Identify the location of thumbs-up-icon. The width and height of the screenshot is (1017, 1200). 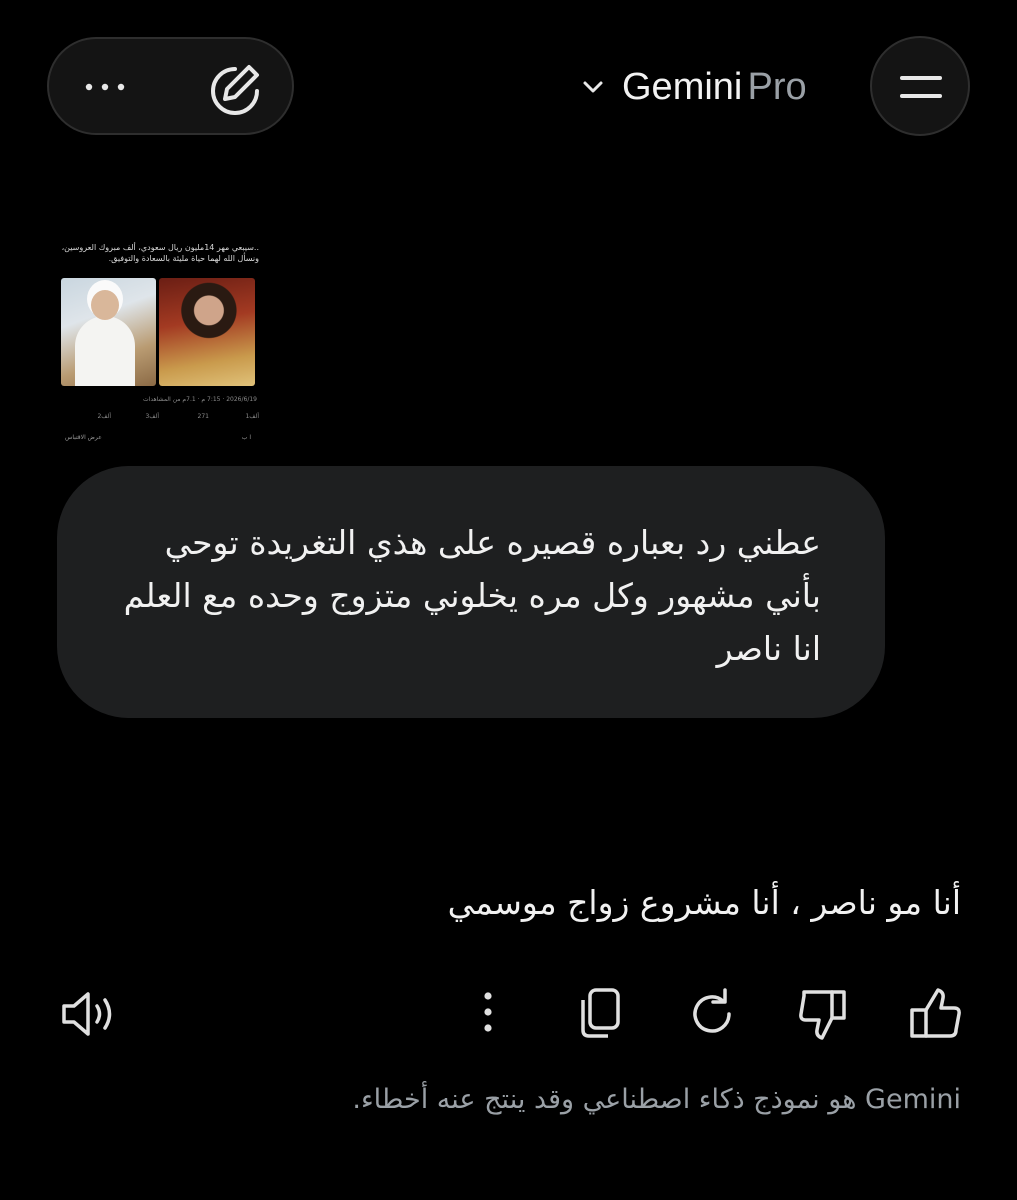
(935, 1013).